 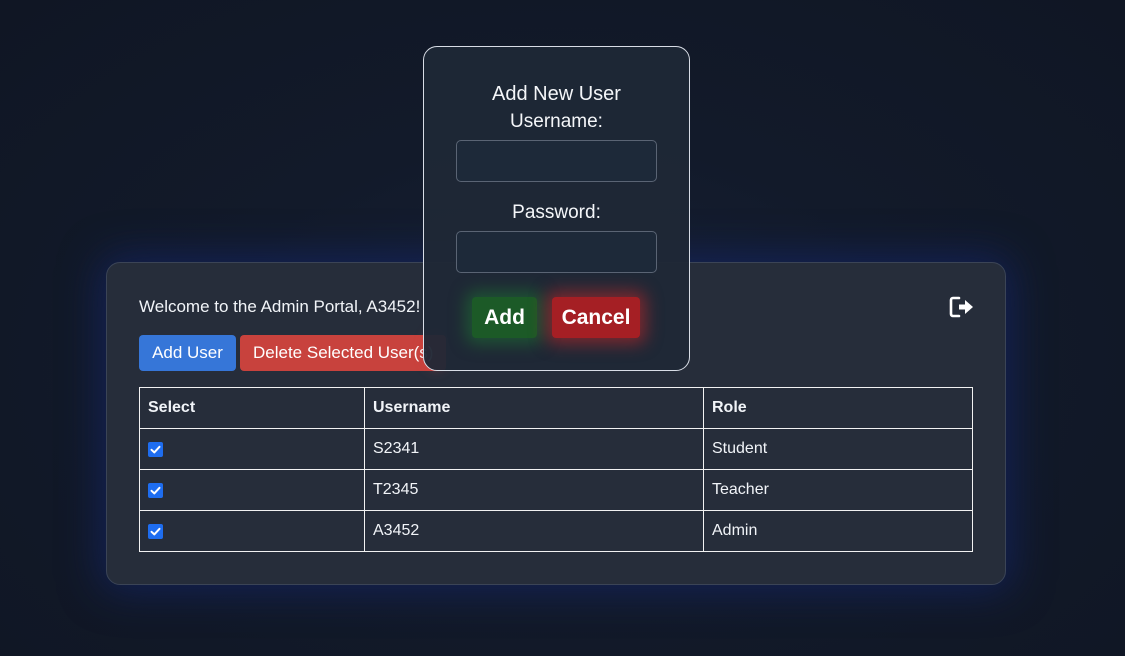 What do you see at coordinates (838, 490) in the screenshot?
I see `role-cell: Teacher` at bounding box center [838, 490].